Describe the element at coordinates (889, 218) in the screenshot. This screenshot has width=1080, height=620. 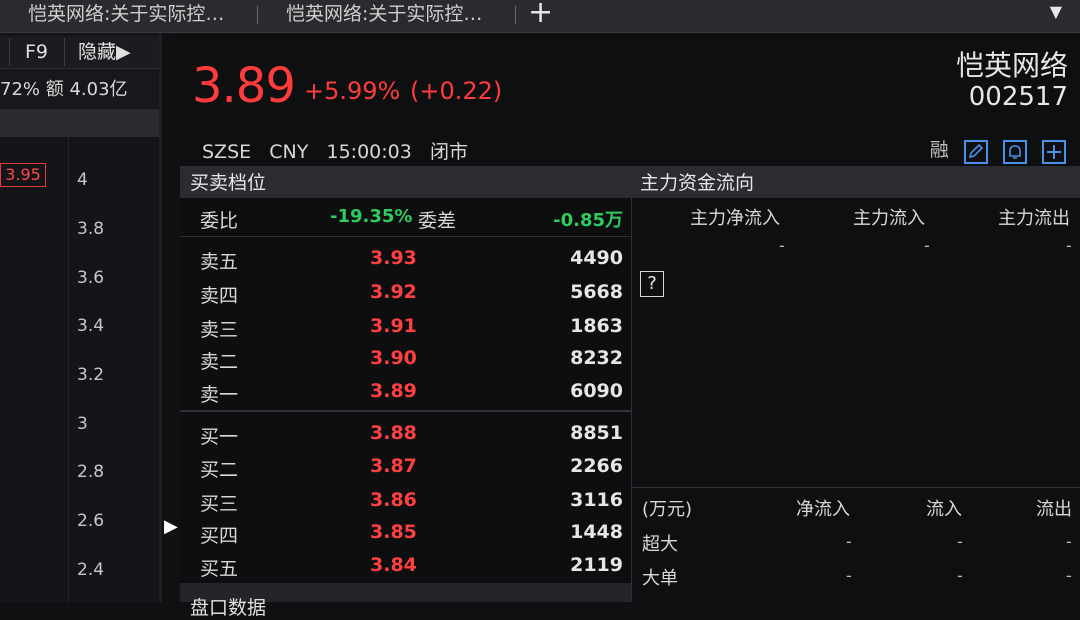
I see `main-inflow-header: 主力流入` at that location.